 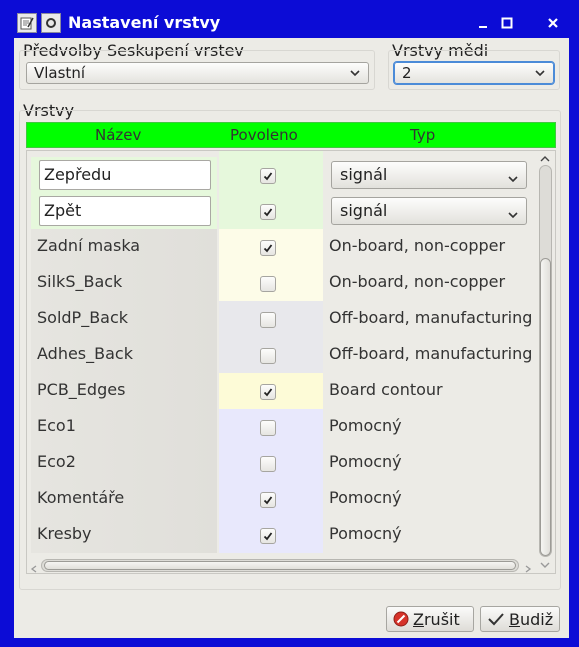 I want to click on checkmark-icon, so click(x=496, y=619).